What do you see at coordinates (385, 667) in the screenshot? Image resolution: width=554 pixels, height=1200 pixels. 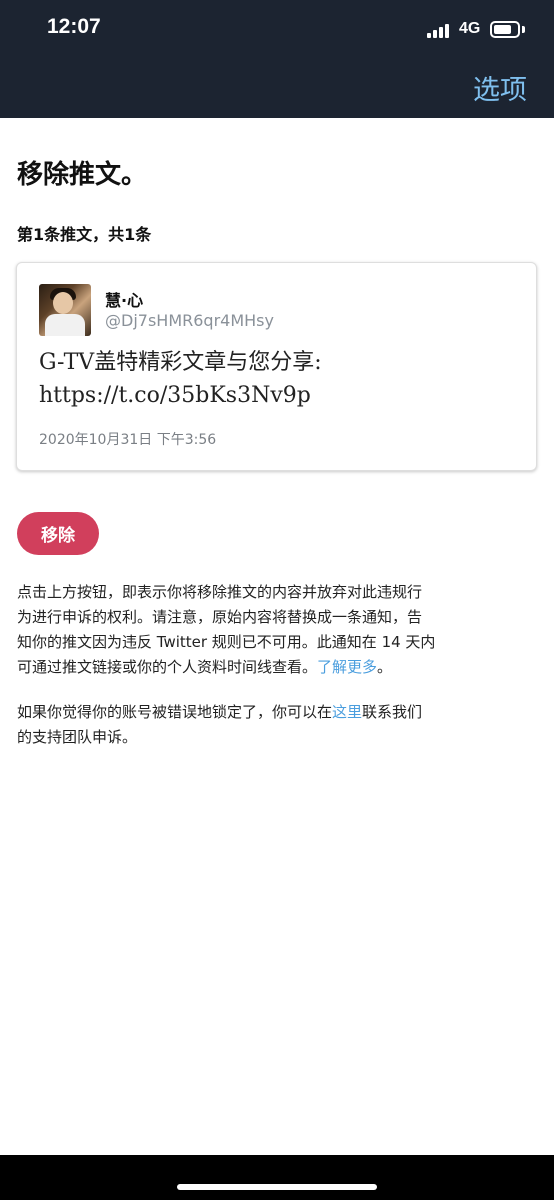 I see `info-text: 。` at bounding box center [385, 667].